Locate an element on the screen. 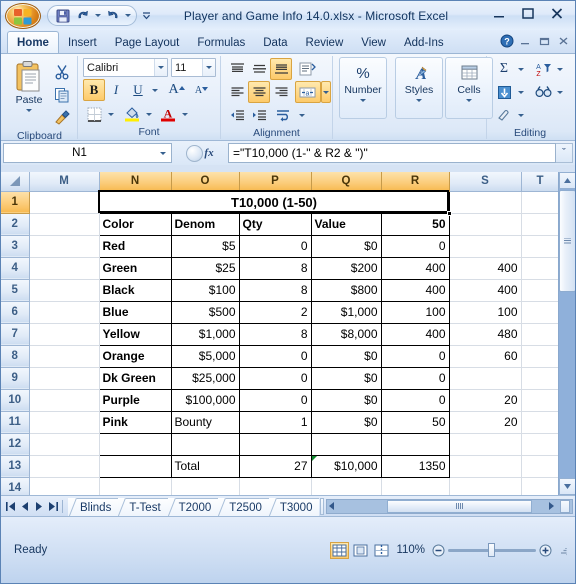 The width and height of the screenshot is (576, 584). cell-O6: $500 is located at coordinates (205, 312).